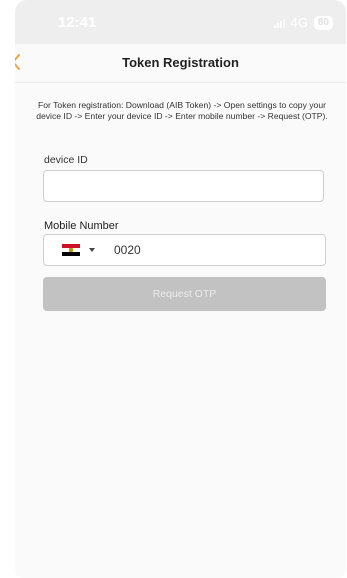  What do you see at coordinates (81, 226) in the screenshot?
I see `mobile-number-label: Mobile Number` at bounding box center [81, 226].